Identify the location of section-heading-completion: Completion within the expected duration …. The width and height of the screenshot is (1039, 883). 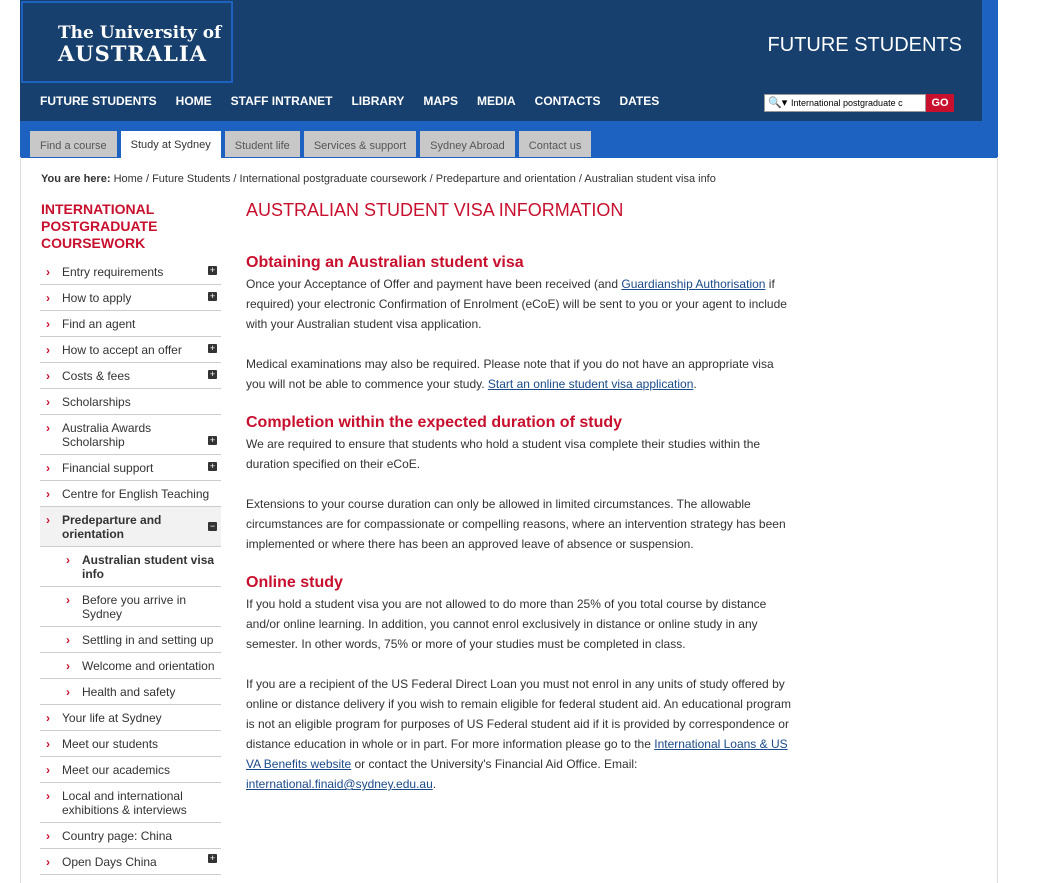
(434, 422).